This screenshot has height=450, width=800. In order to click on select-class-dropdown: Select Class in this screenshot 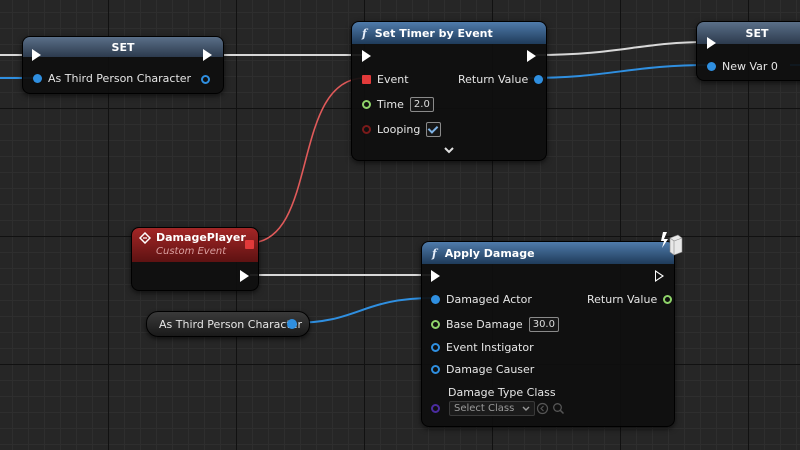, I will do `click(492, 408)`.